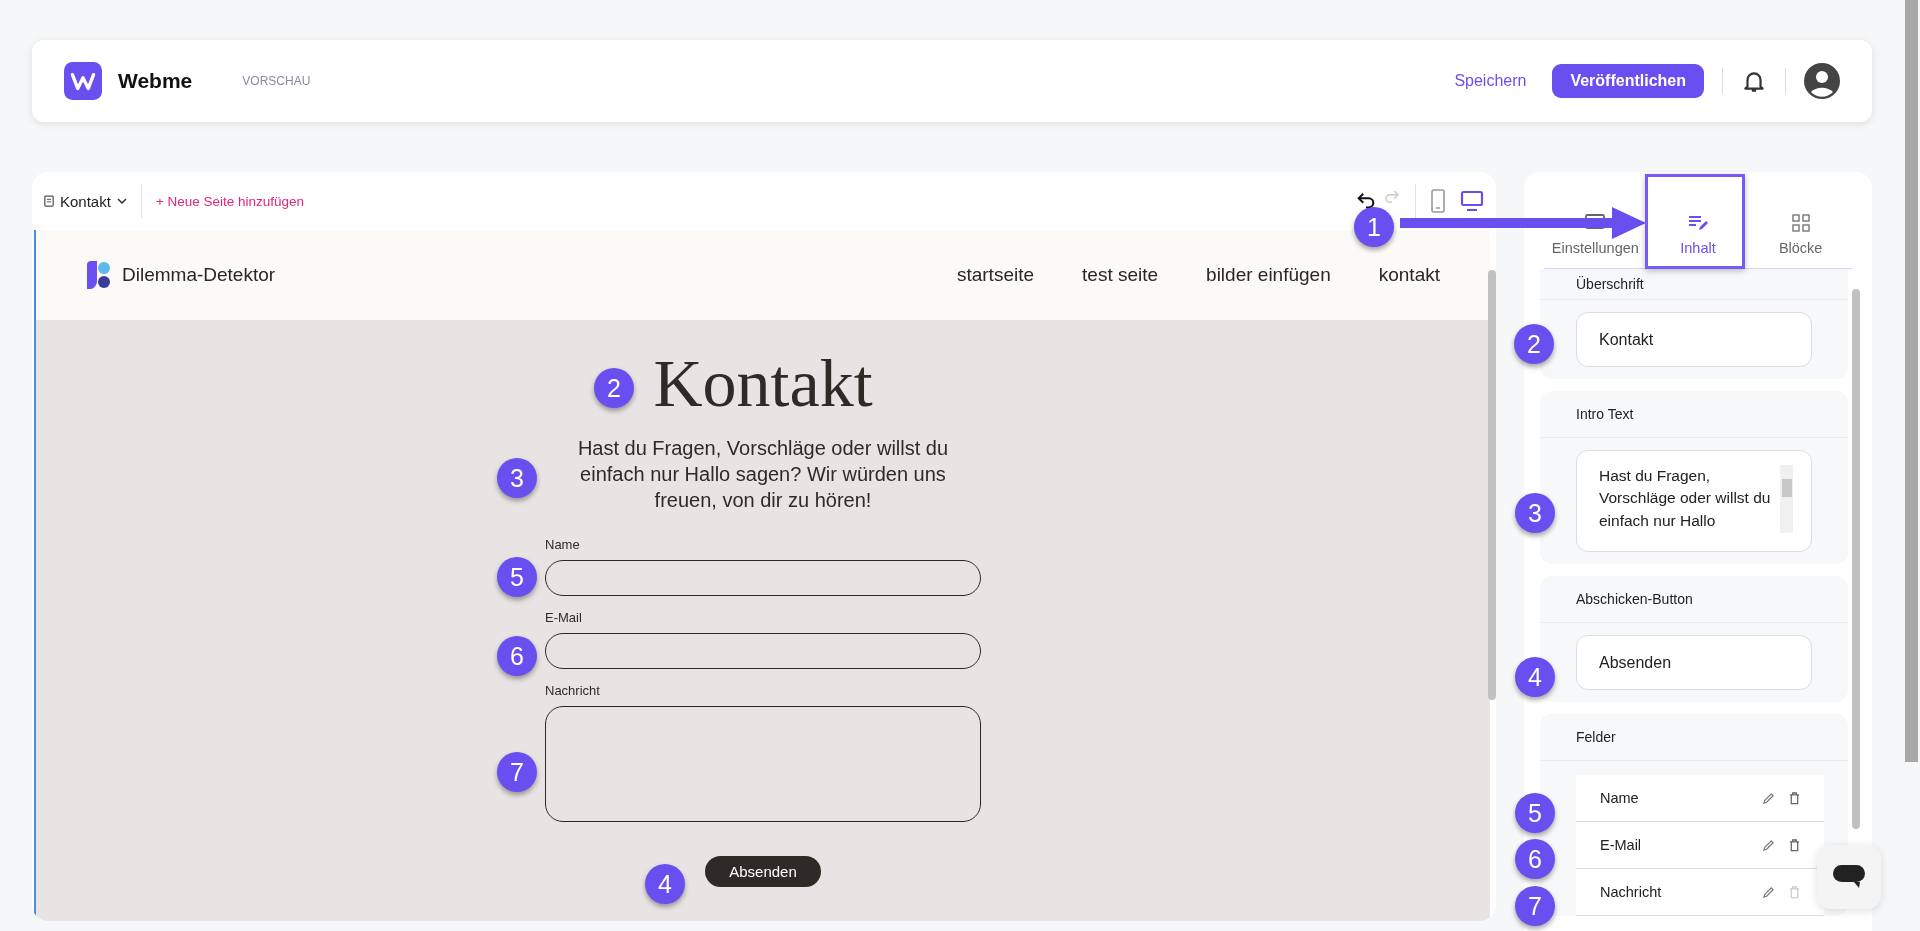 This screenshot has width=1920, height=931. Describe the element at coordinates (1694, 662) in the screenshot. I see `text-field: Absenden` at that location.